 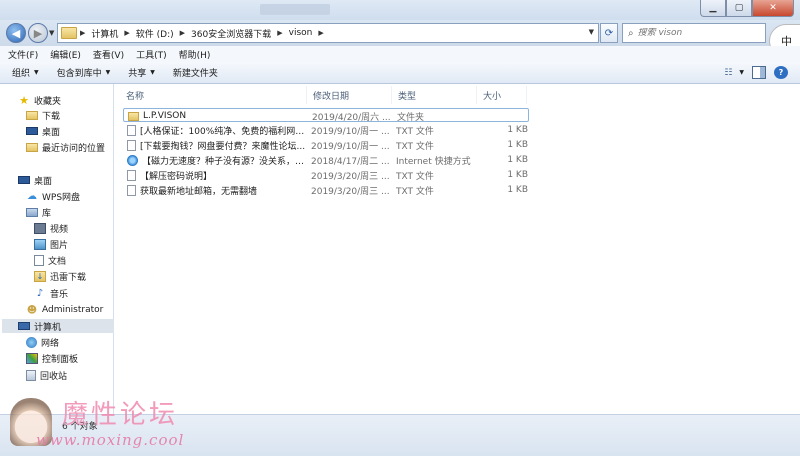 What do you see at coordinates (65, 147) in the screenshot?
I see `nav-recent-places: 最近访问的位置` at bounding box center [65, 147].